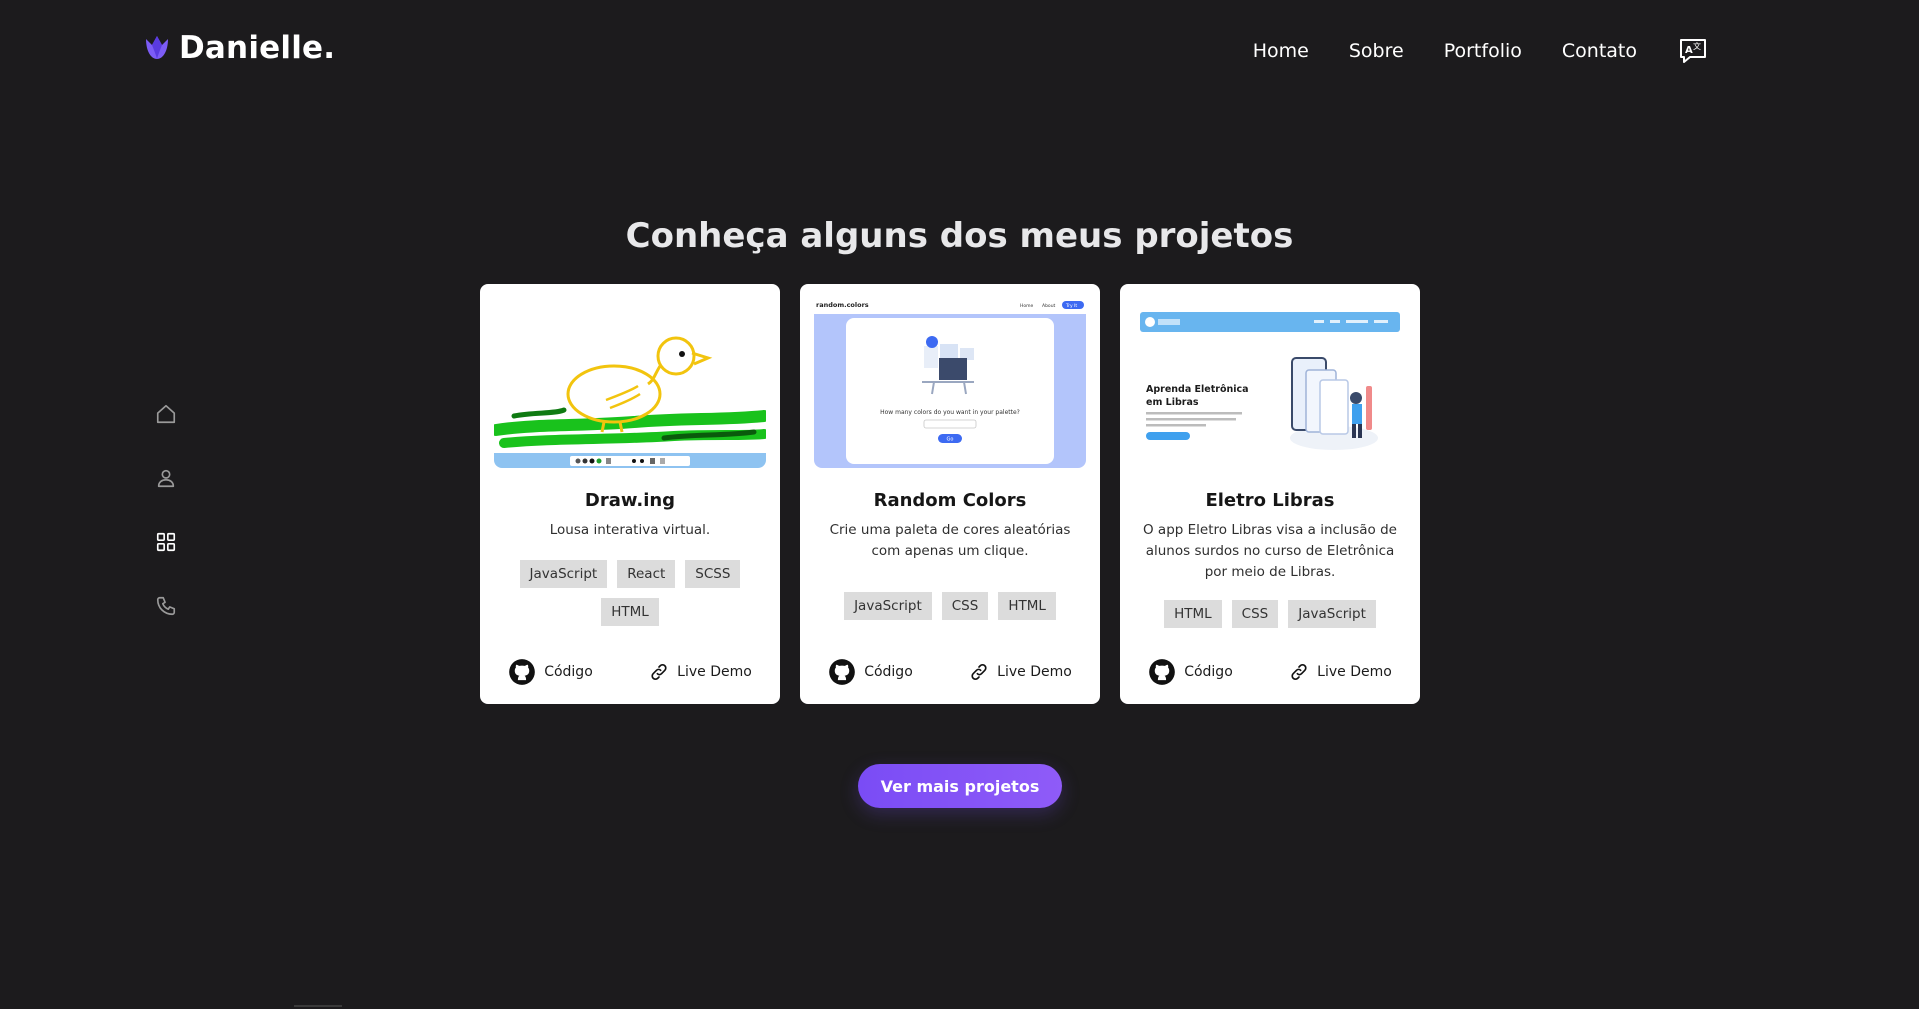 The height and width of the screenshot is (1009, 1919). I want to click on sidenav-home, so click(166, 414).